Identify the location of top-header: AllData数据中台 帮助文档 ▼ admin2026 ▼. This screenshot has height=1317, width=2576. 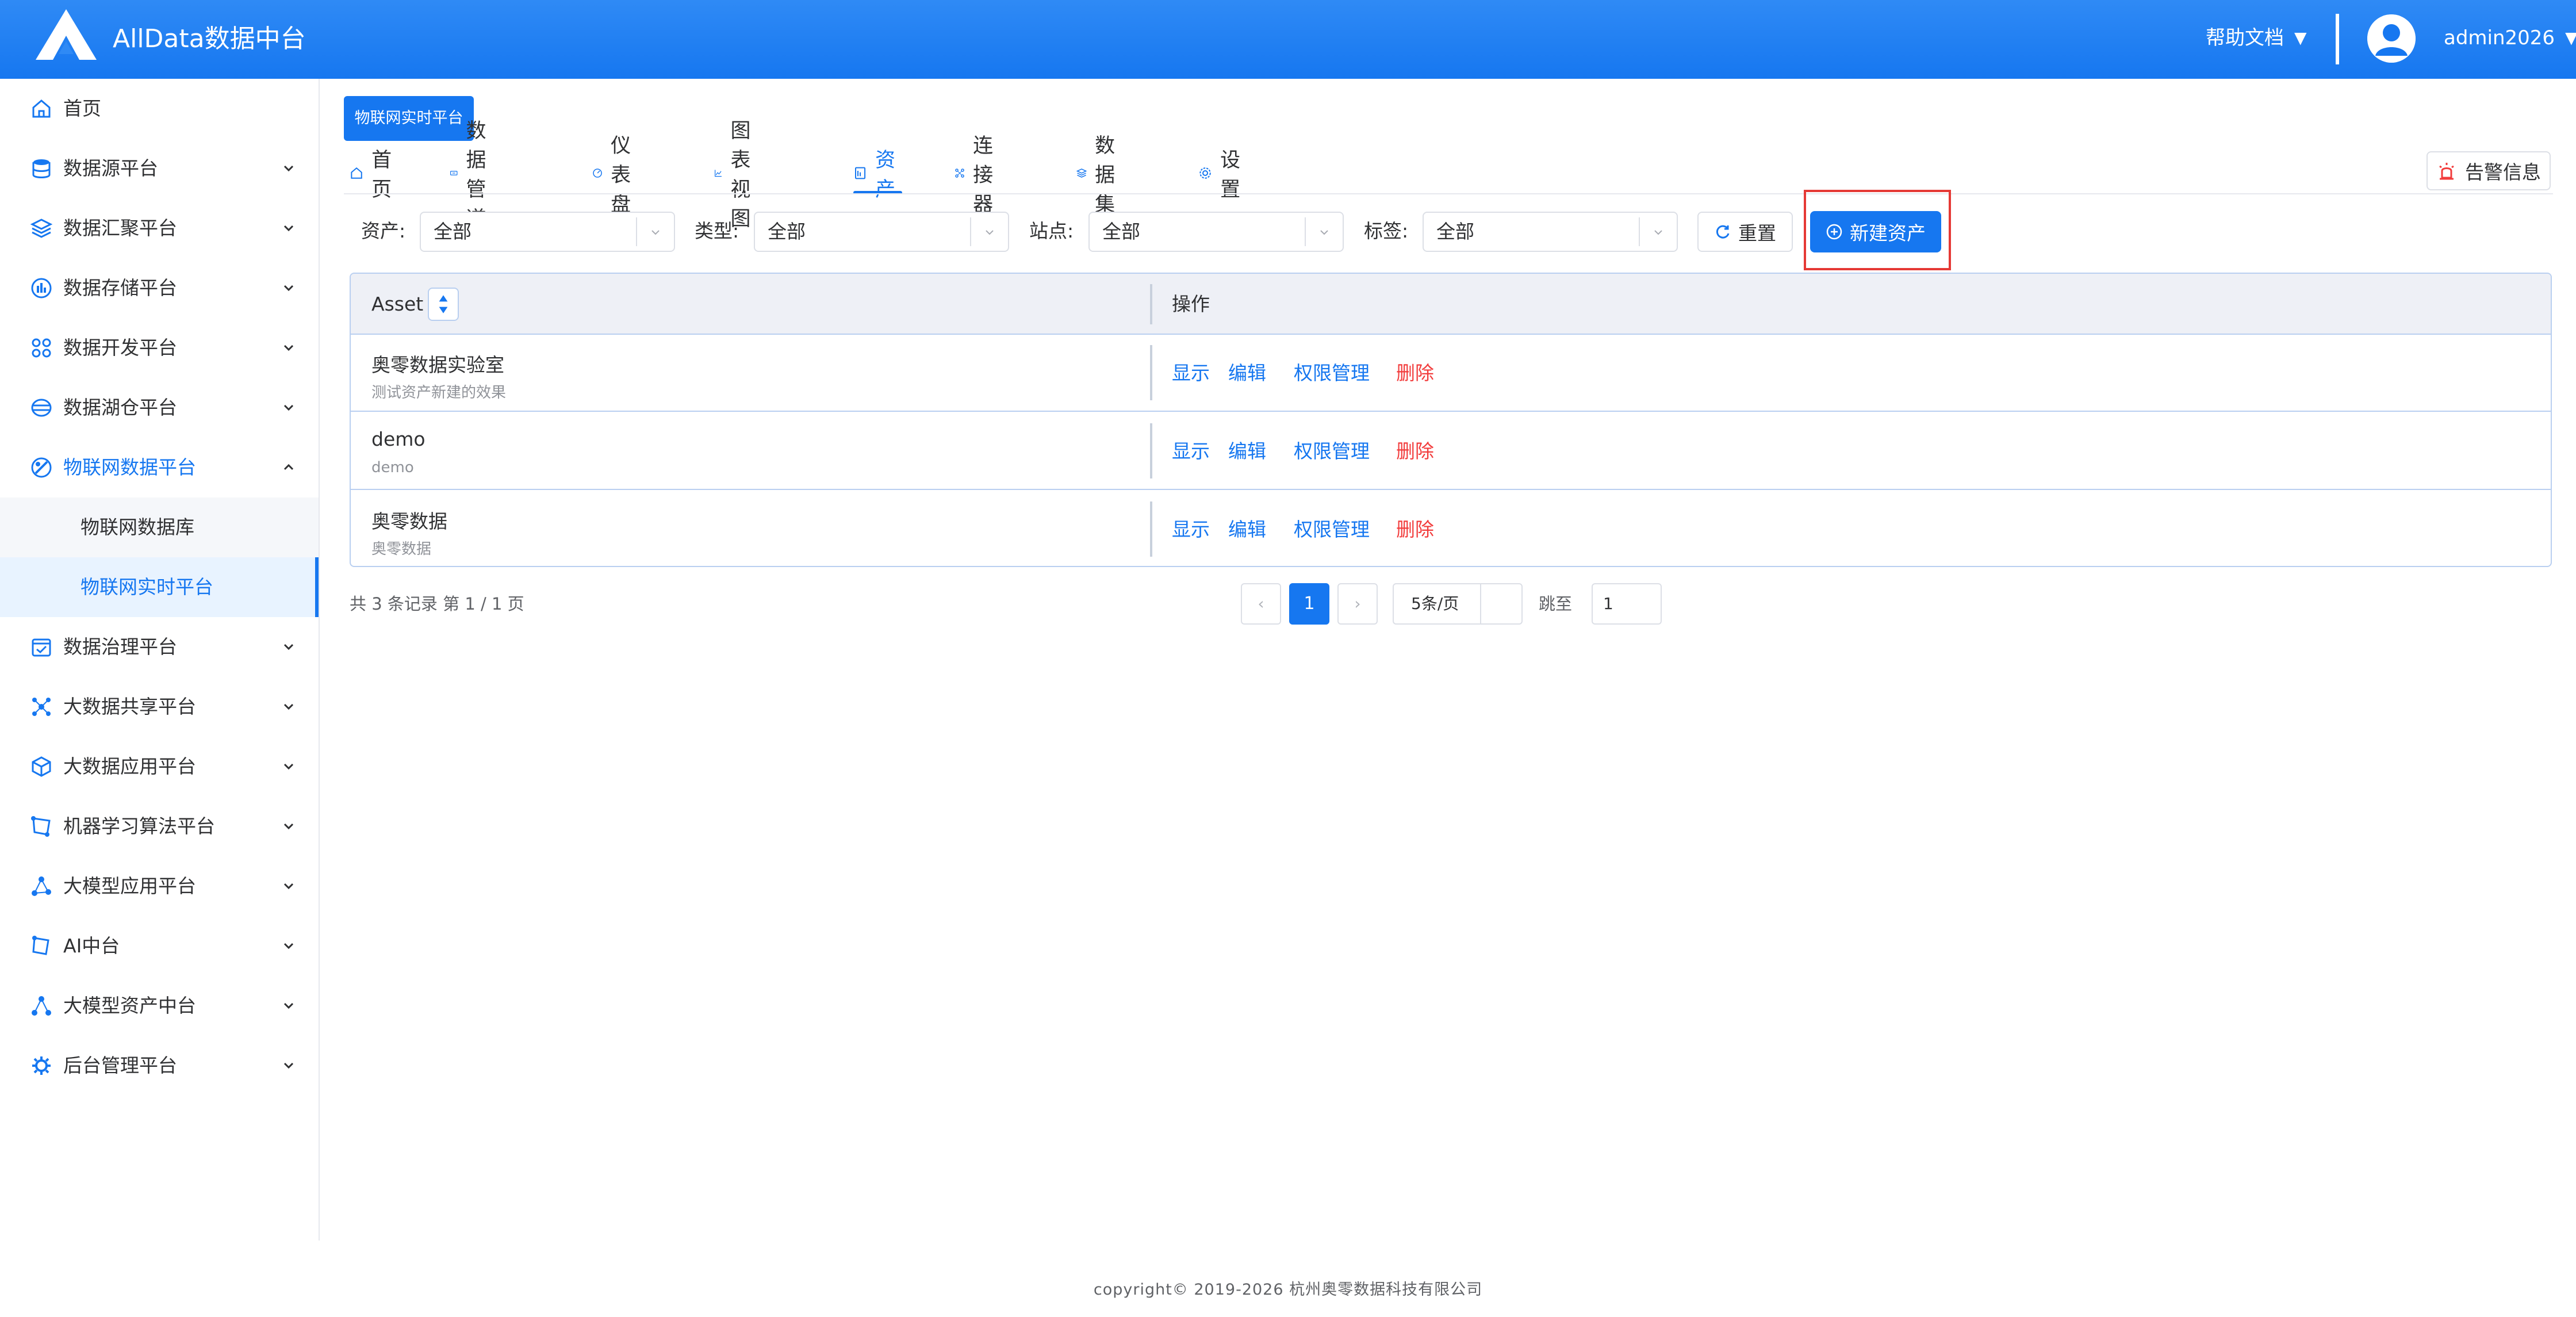
(1288, 39).